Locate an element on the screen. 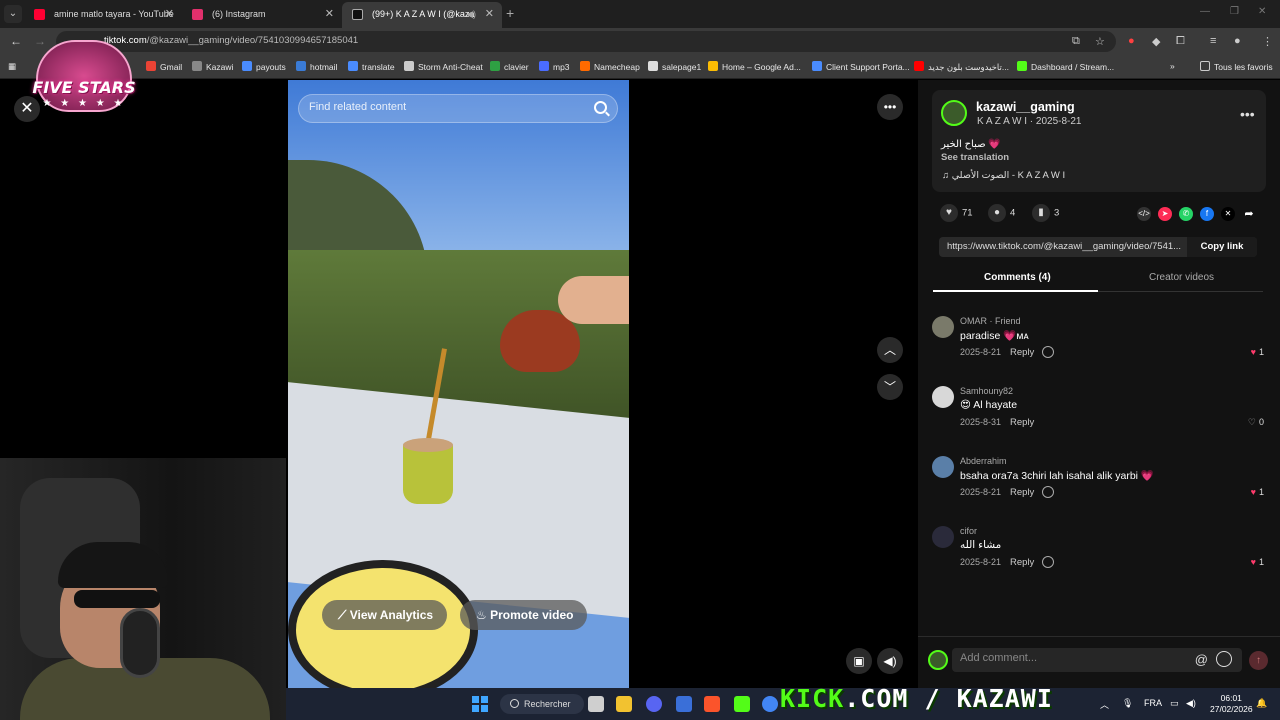 Image resolution: width=1280 pixels, height=720 pixels. save-button: ▮ 3 is located at coordinates (1045, 213).